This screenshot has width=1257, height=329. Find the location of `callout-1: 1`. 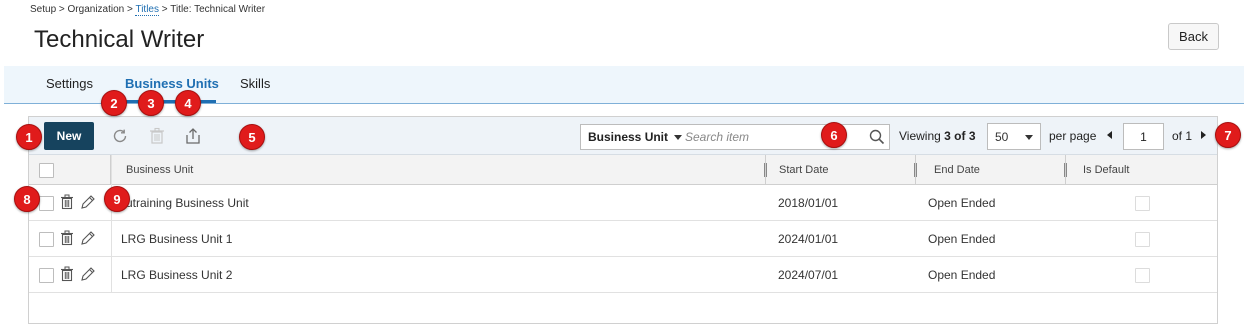

callout-1: 1 is located at coordinates (29, 137).